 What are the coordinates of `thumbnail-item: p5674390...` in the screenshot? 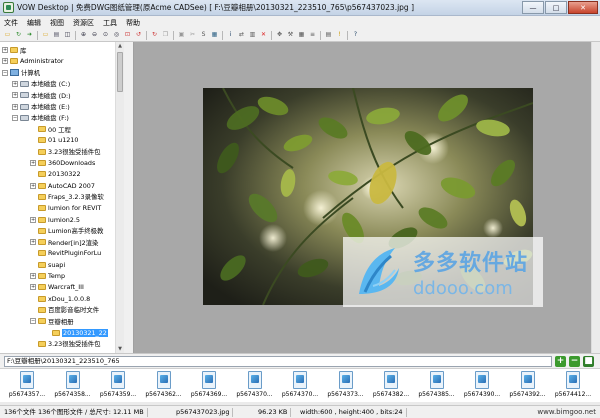 It's located at (482, 387).